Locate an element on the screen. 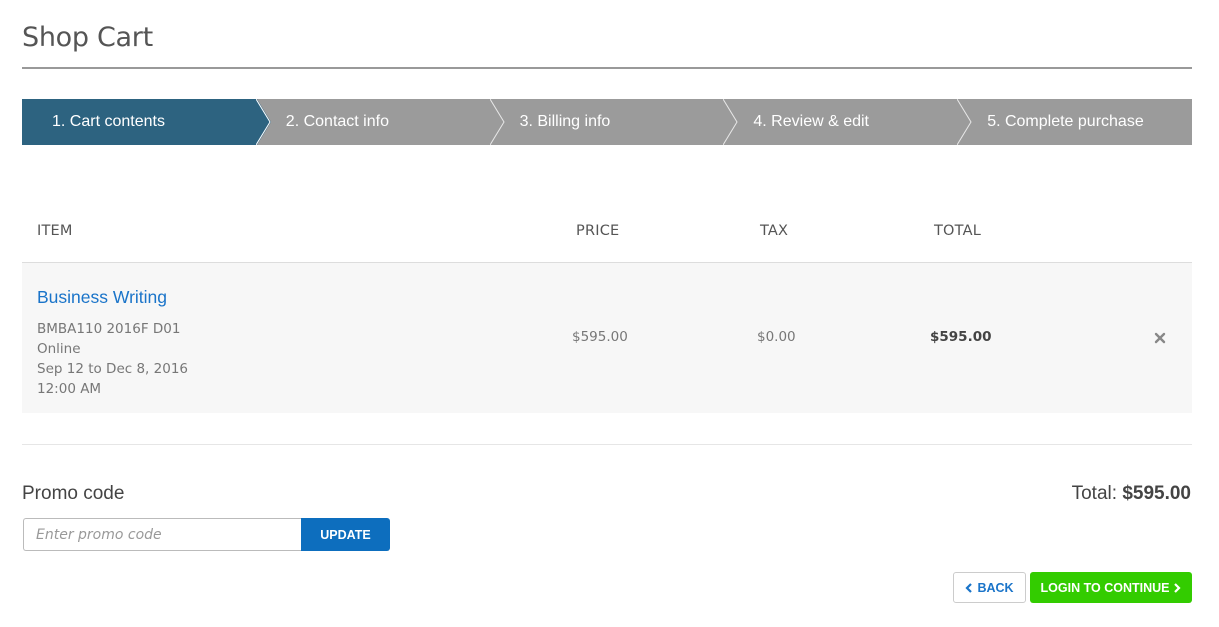 This screenshot has height=627, width=1219. column-header-tax: TAX is located at coordinates (774, 231).